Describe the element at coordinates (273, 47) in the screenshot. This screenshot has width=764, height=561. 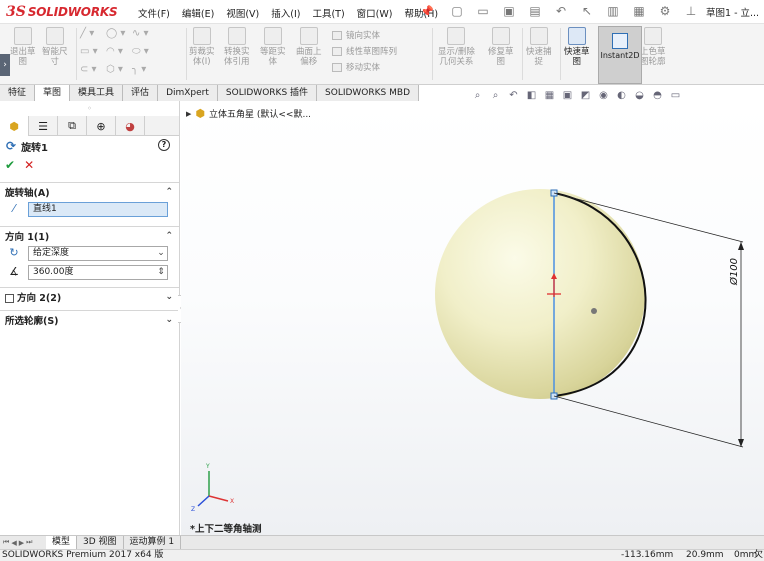
I see `offset-entities-button: 等距实 体` at that location.